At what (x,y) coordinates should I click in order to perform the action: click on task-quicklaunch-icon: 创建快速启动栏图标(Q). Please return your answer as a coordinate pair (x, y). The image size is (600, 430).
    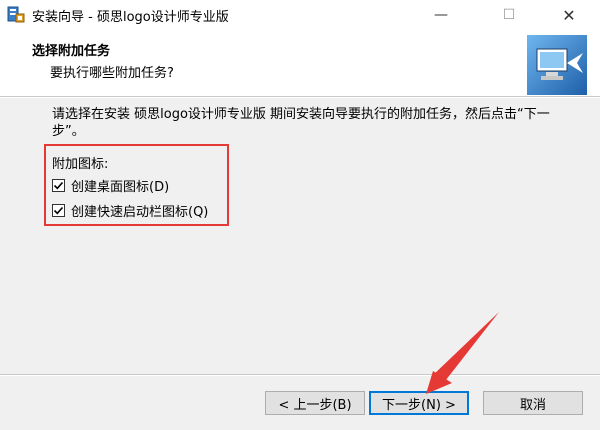
    Looking at the image, I should click on (130, 210).